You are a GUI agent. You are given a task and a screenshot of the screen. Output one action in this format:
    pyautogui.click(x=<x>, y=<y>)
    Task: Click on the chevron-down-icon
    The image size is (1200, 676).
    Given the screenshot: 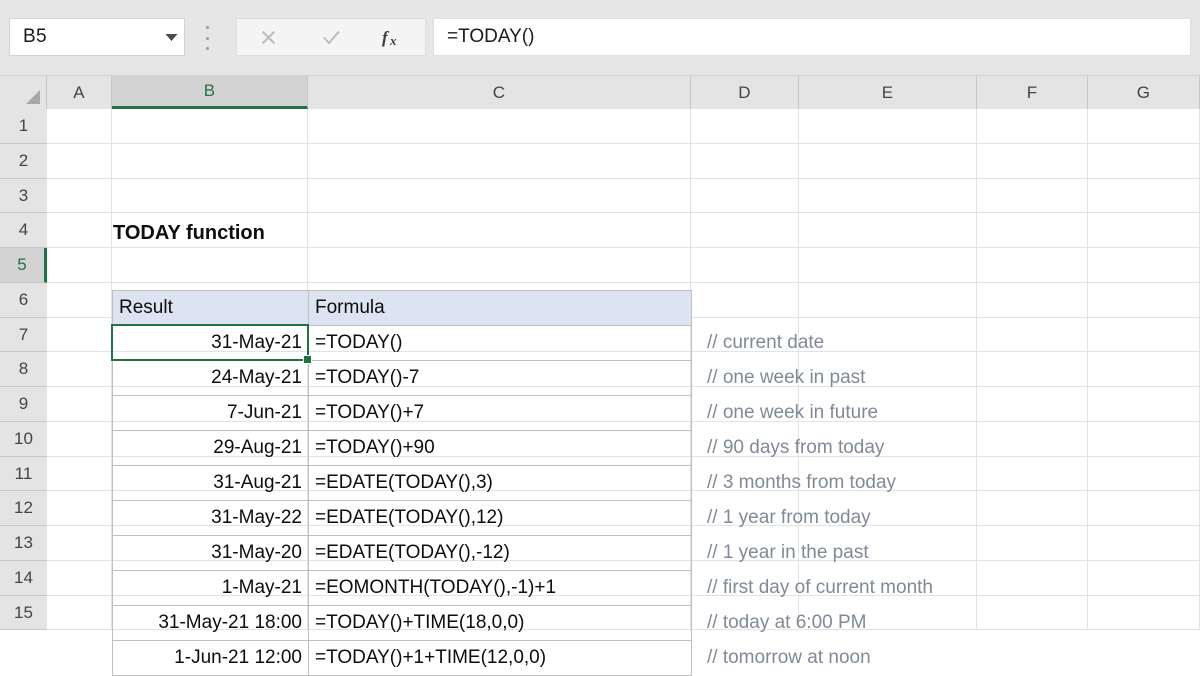 What is the action you would take?
    pyautogui.click(x=171, y=37)
    